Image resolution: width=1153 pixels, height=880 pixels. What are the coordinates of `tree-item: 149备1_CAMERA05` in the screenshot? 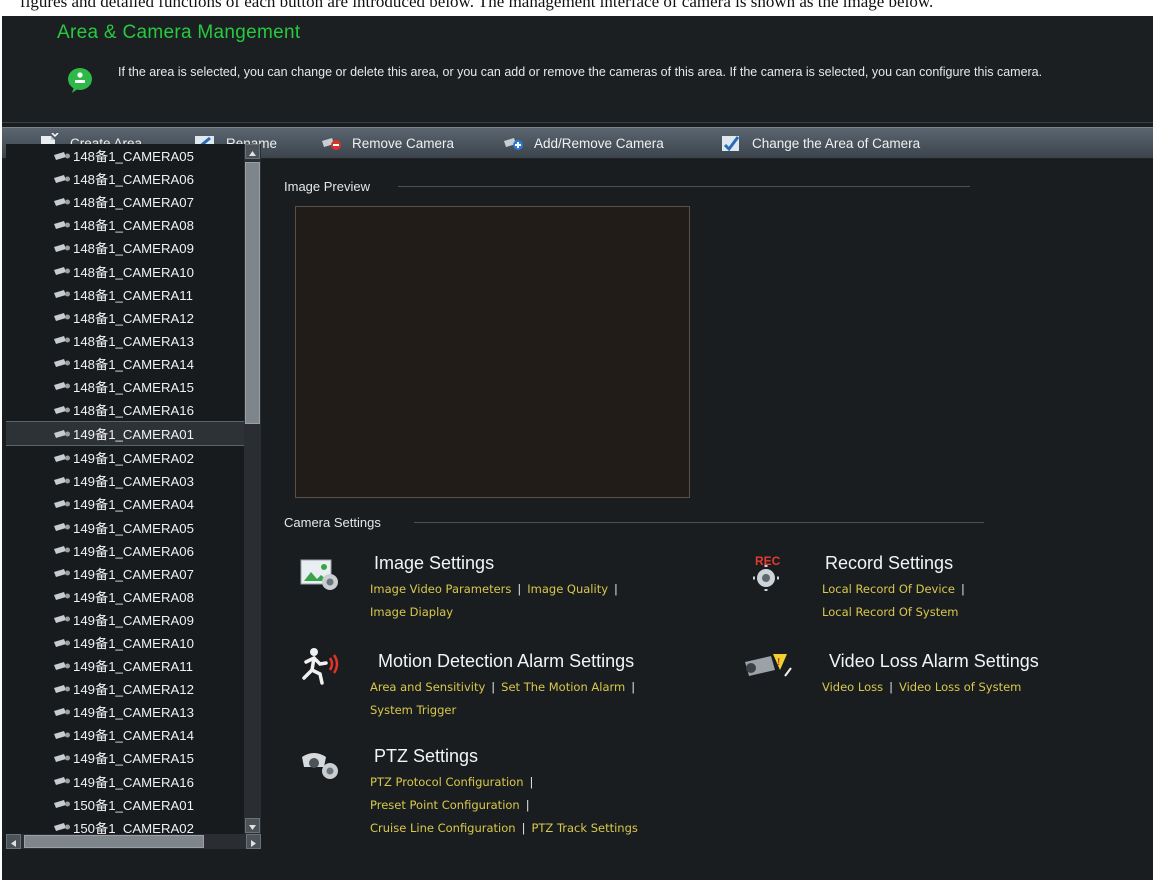 It's located at (125, 527).